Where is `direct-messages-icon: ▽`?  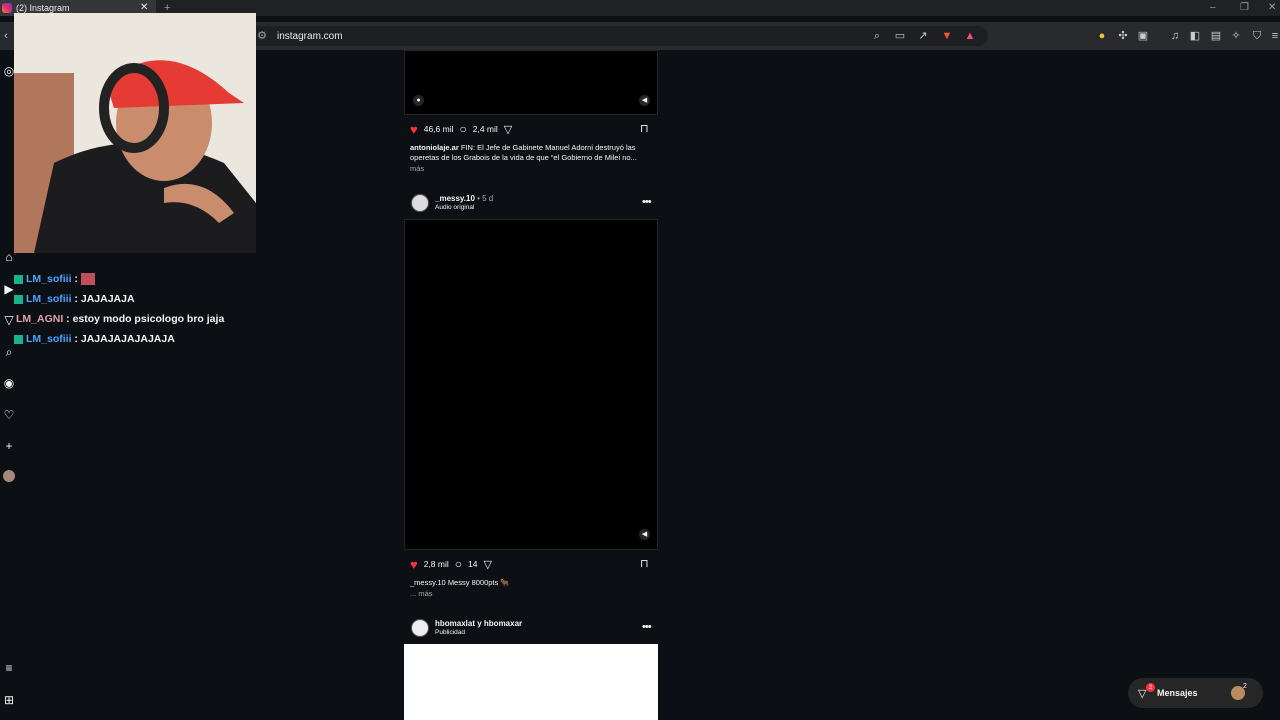 direct-messages-icon: ▽ is located at coordinates (1142, 694).